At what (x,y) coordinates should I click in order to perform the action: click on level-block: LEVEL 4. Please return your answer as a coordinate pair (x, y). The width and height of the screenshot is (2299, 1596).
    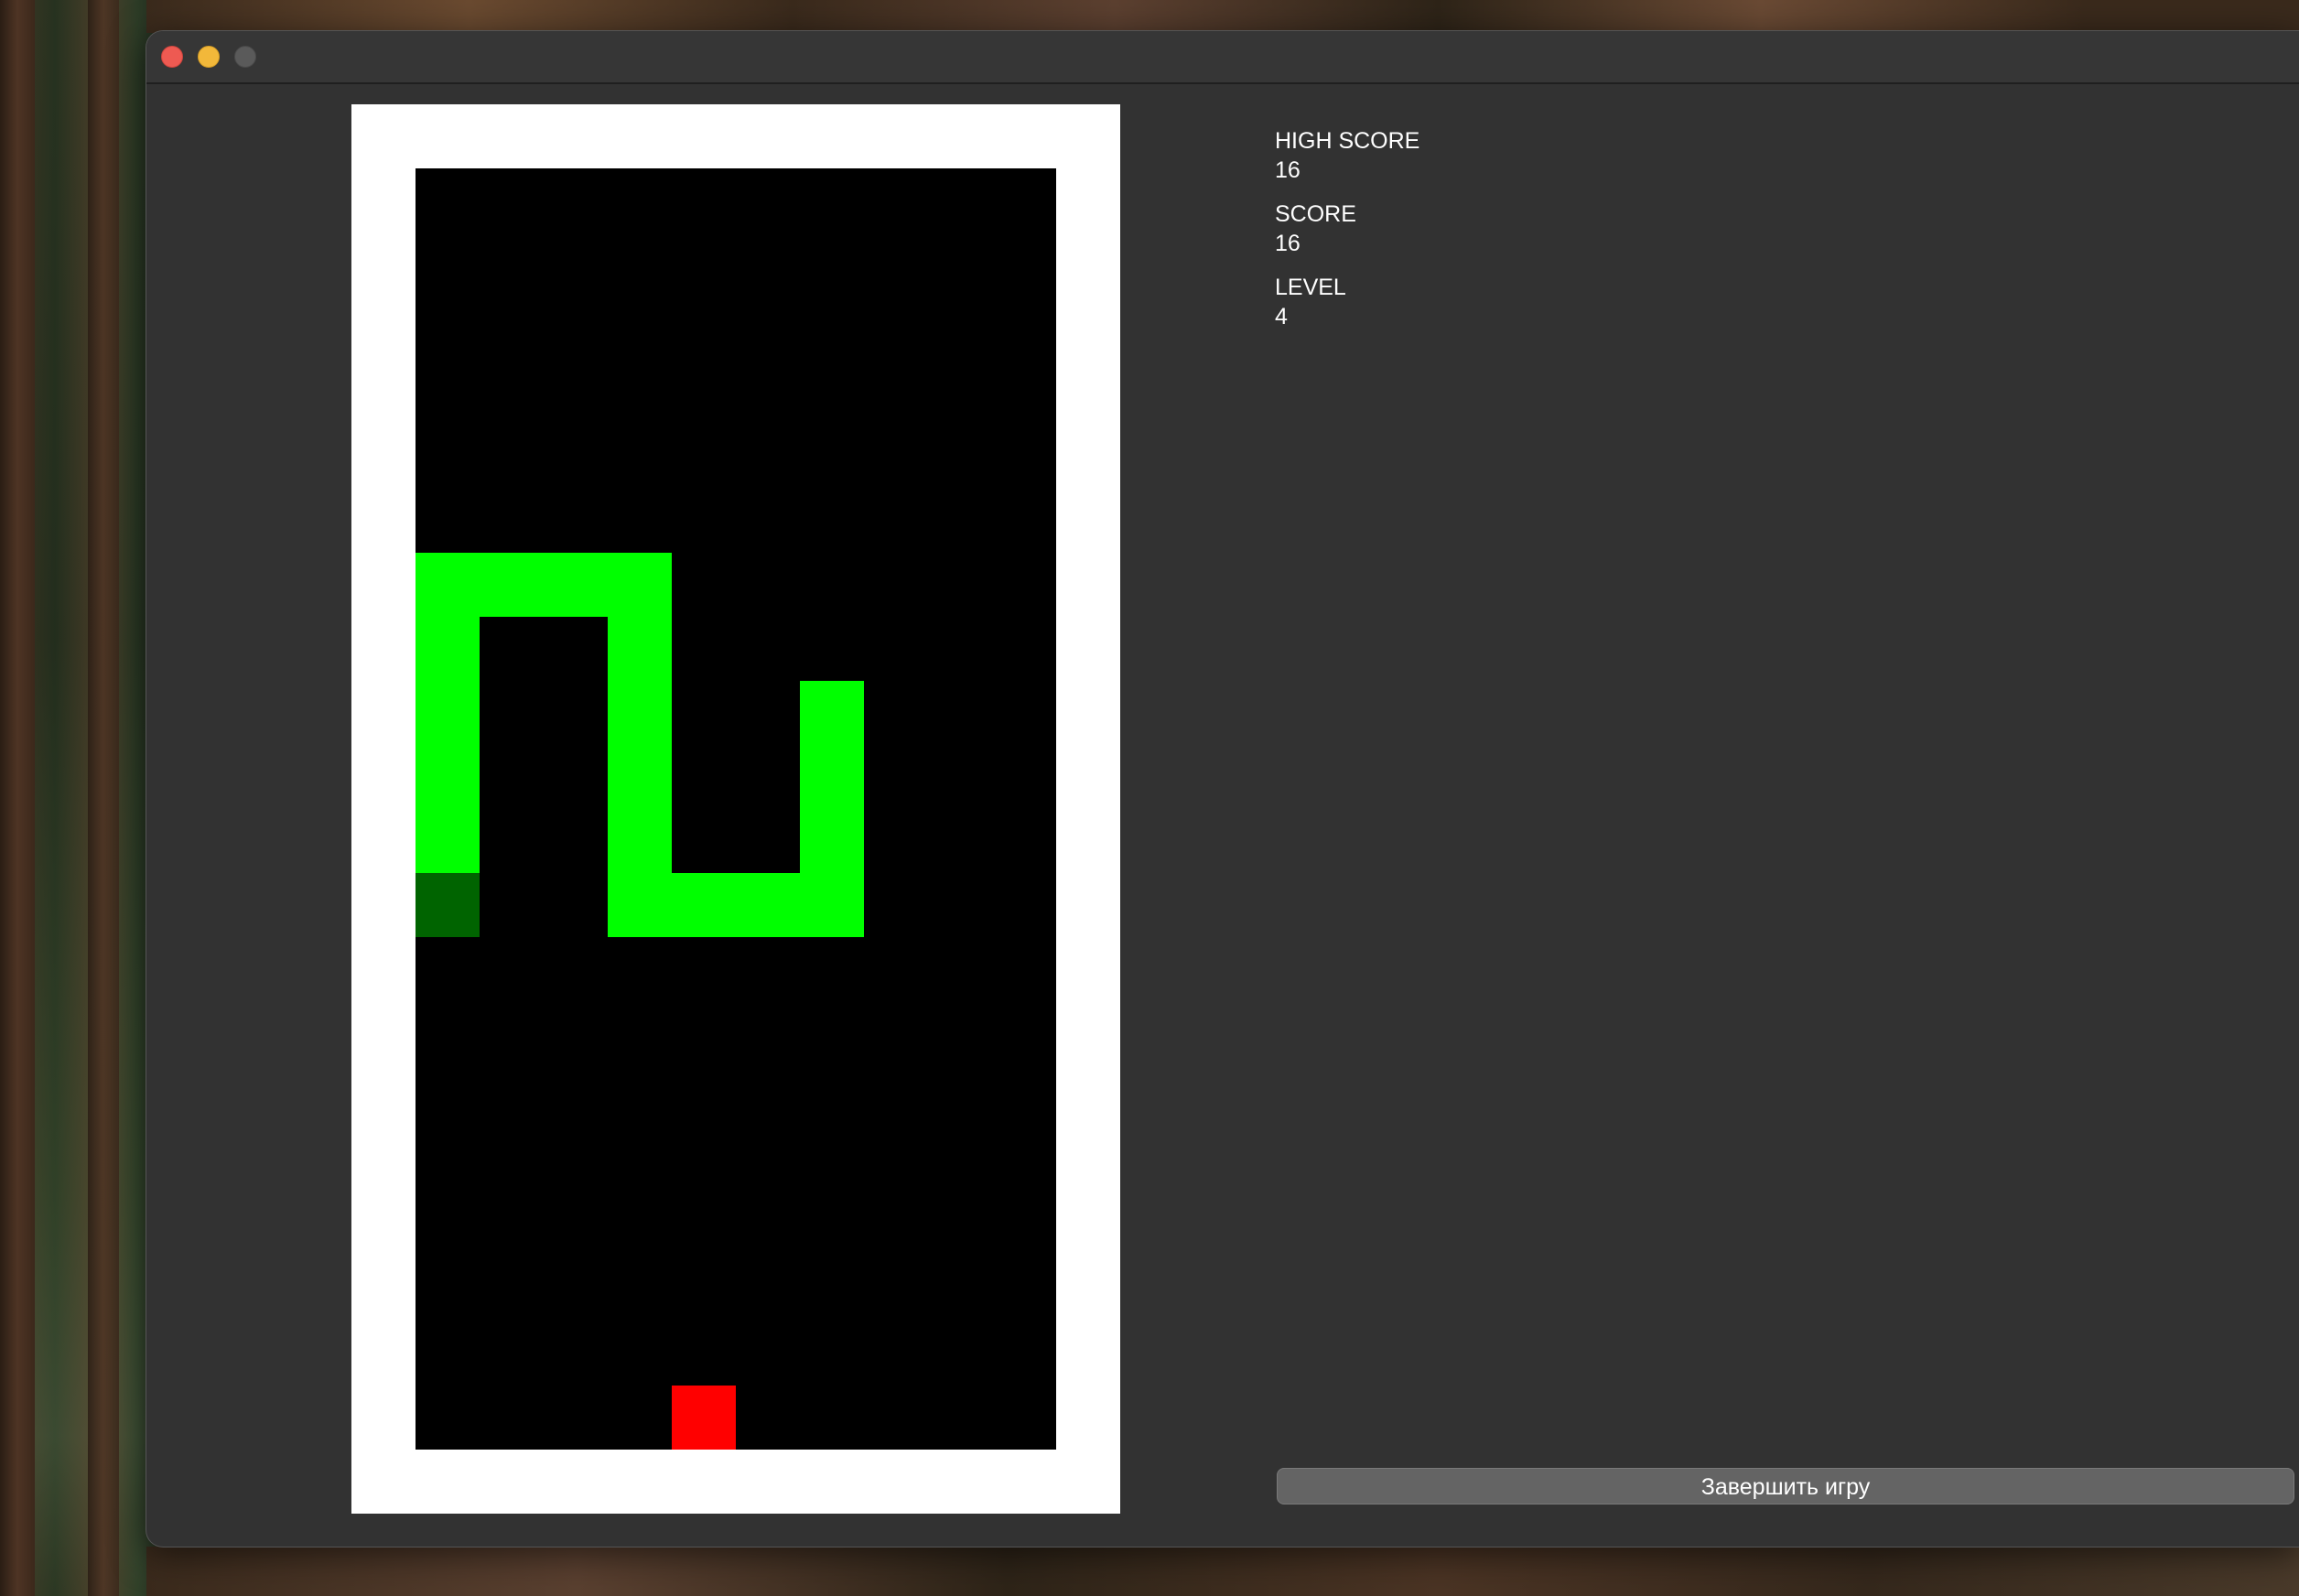
    Looking at the image, I should click on (1347, 302).